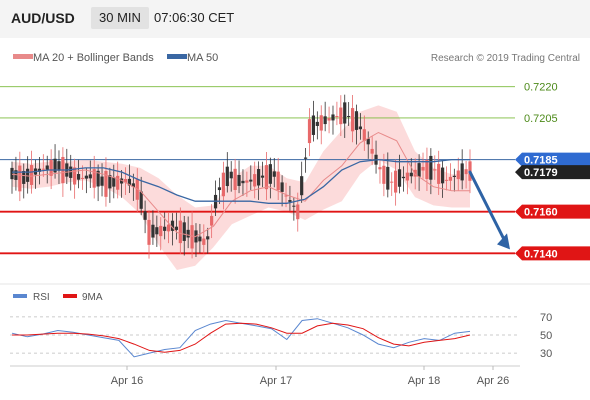 This screenshot has width=590, height=400. I want to click on price-label-0.7140: 0.7140, so click(541, 254).